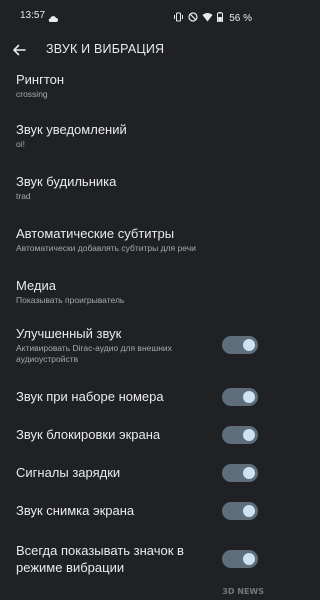  What do you see at coordinates (240, 397) in the screenshot?
I see `dial-pad-sound-toggle` at bounding box center [240, 397].